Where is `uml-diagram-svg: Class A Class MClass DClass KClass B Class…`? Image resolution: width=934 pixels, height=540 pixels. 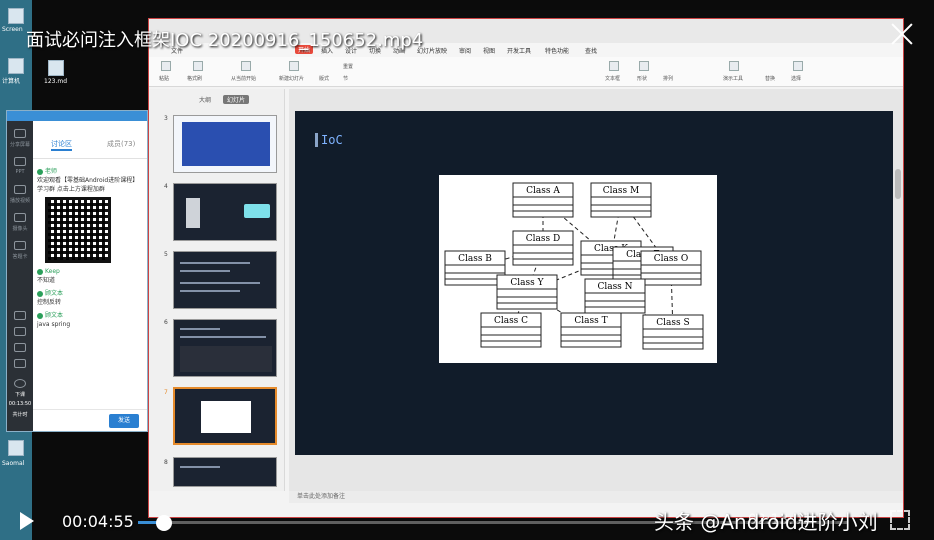 uml-diagram-svg: Class A Class MClass DClass KClass B Class… is located at coordinates (574, 266).